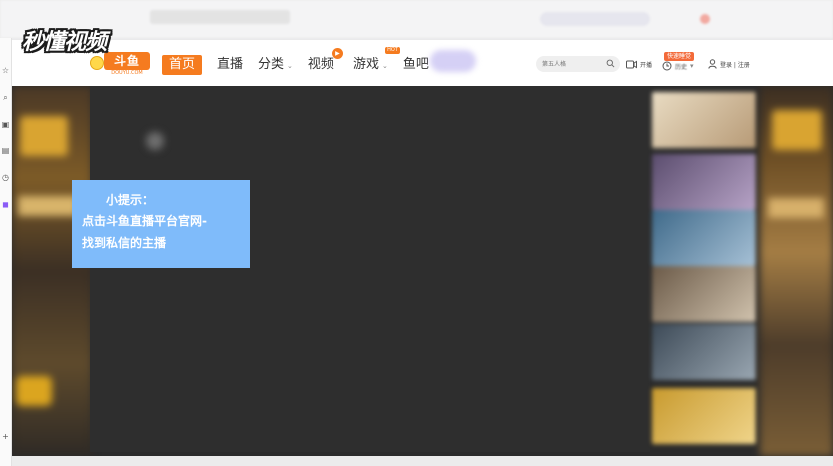 The width and height of the screenshot is (833, 466). Describe the element at coordinates (5, 124) in the screenshot. I see `bookmark-icon: ▣` at that location.